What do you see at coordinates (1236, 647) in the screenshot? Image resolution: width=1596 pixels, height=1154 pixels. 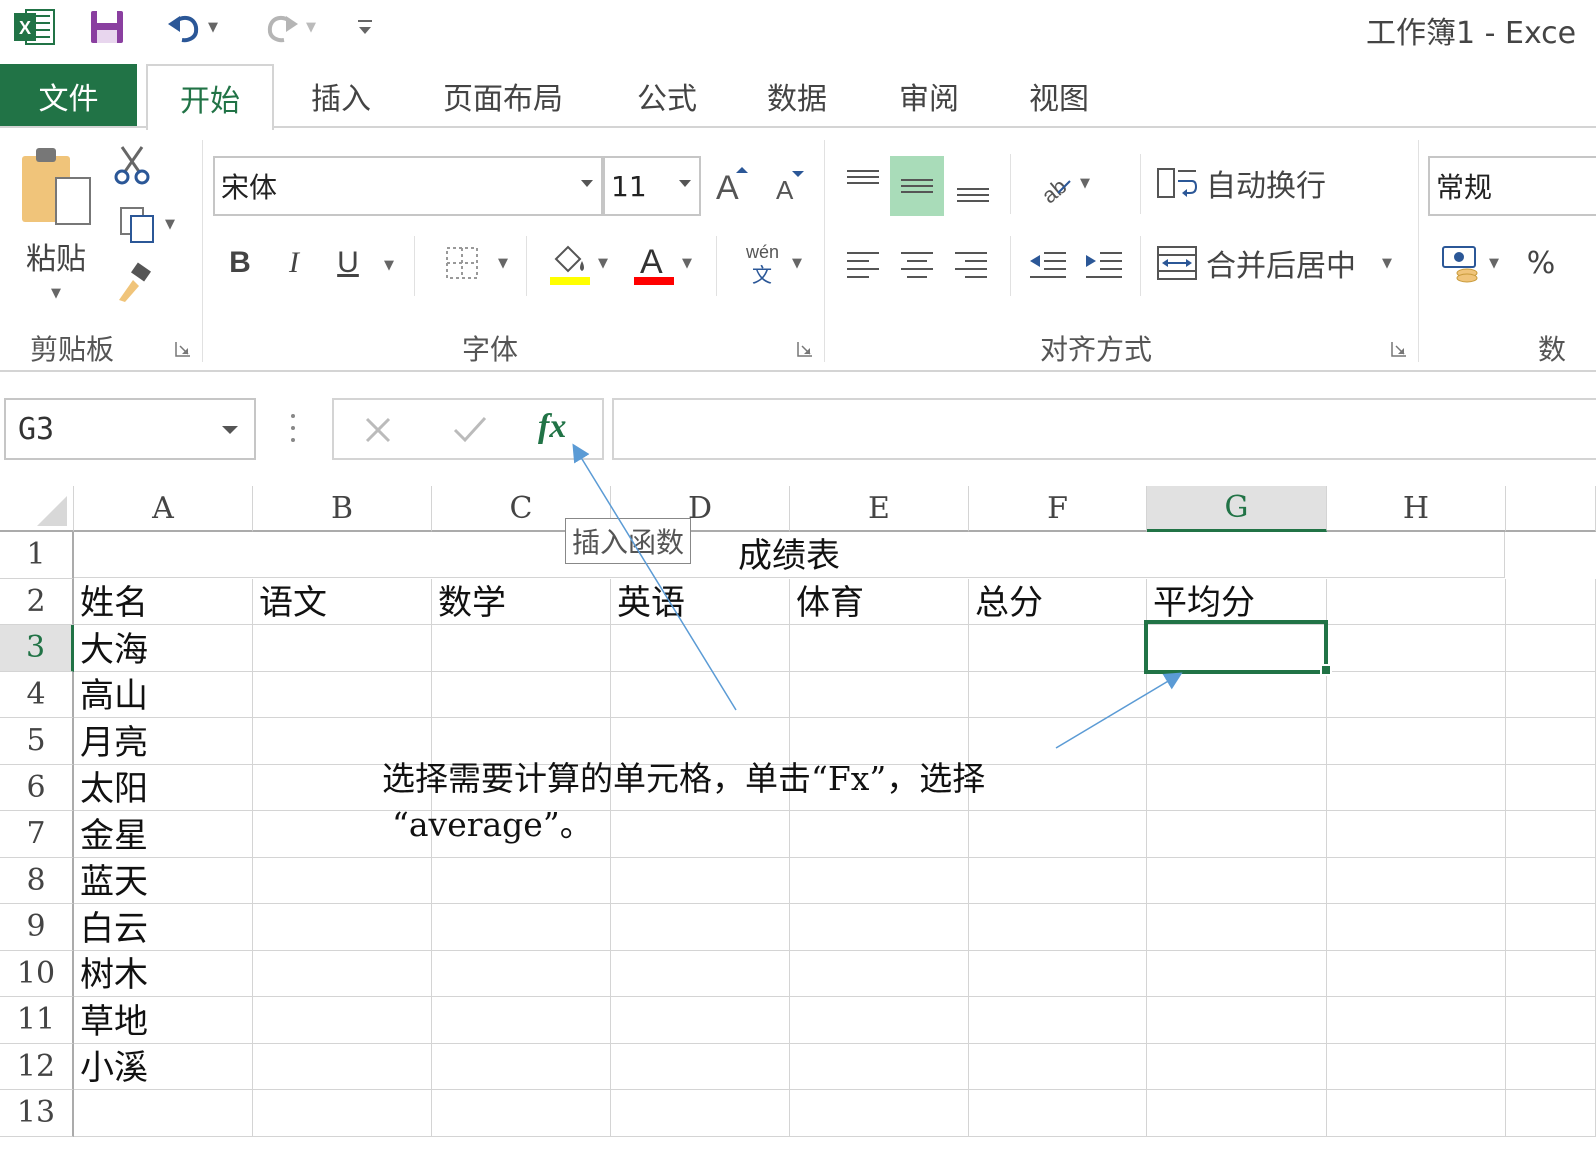 I see `active-cell-selection` at bounding box center [1236, 647].